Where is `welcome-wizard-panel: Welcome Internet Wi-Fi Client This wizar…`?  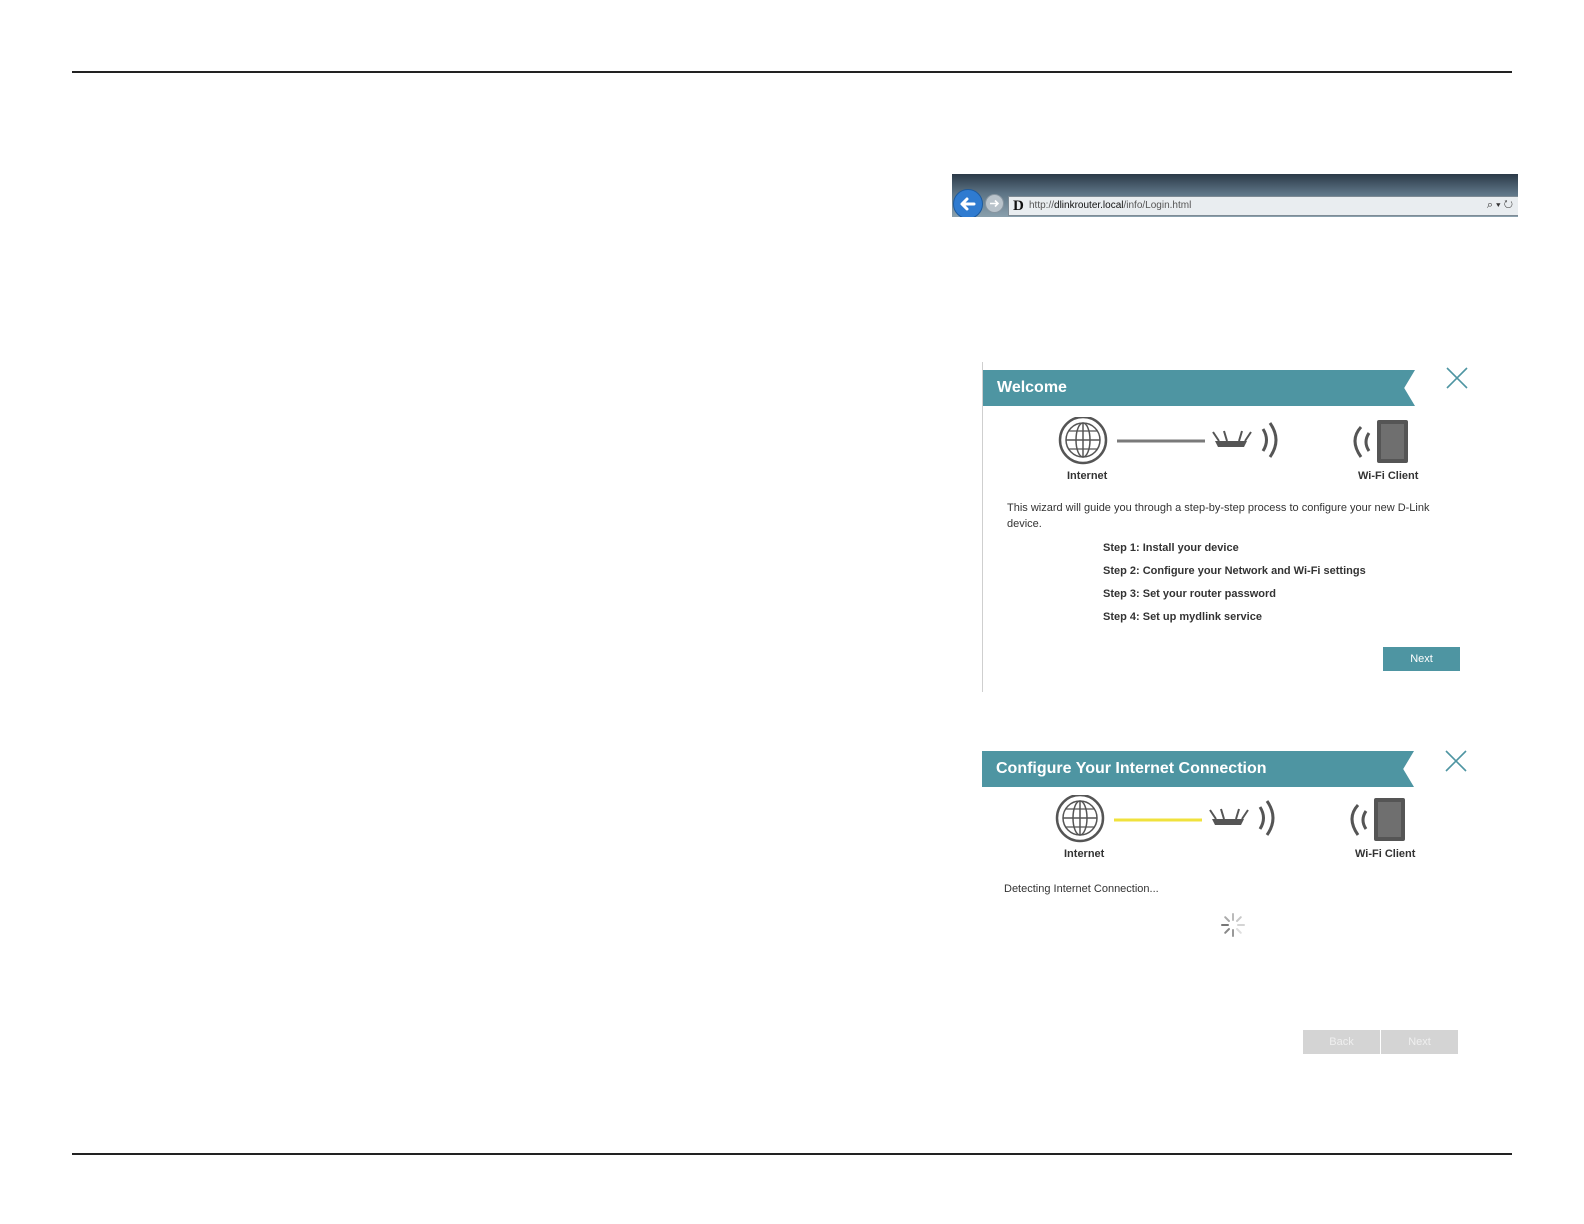 welcome-wizard-panel: Welcome Internet Wi-Fi Client This wizar… is located at coordinates (1230, 527).